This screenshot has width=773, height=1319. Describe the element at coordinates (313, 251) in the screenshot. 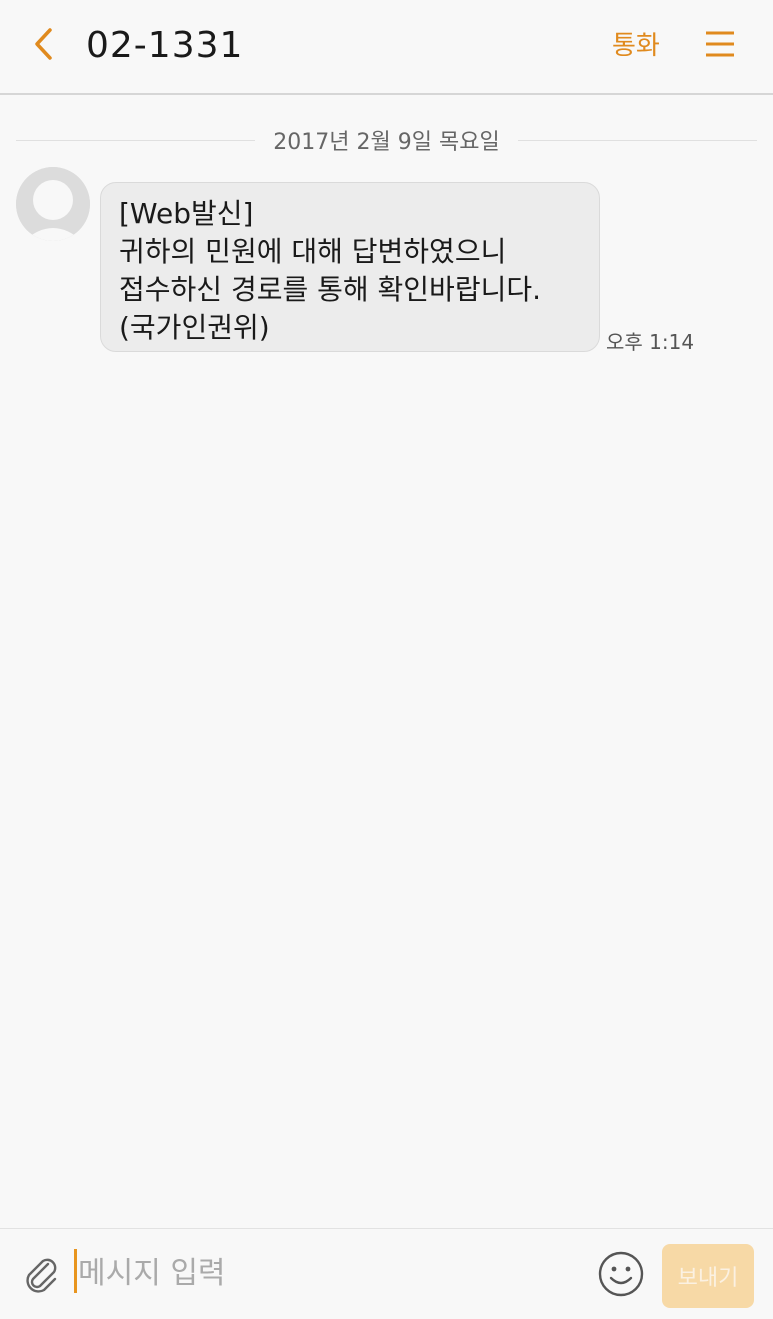

I see `message-line: 귀하의 민원에 대해 답변하였으니` at that location.